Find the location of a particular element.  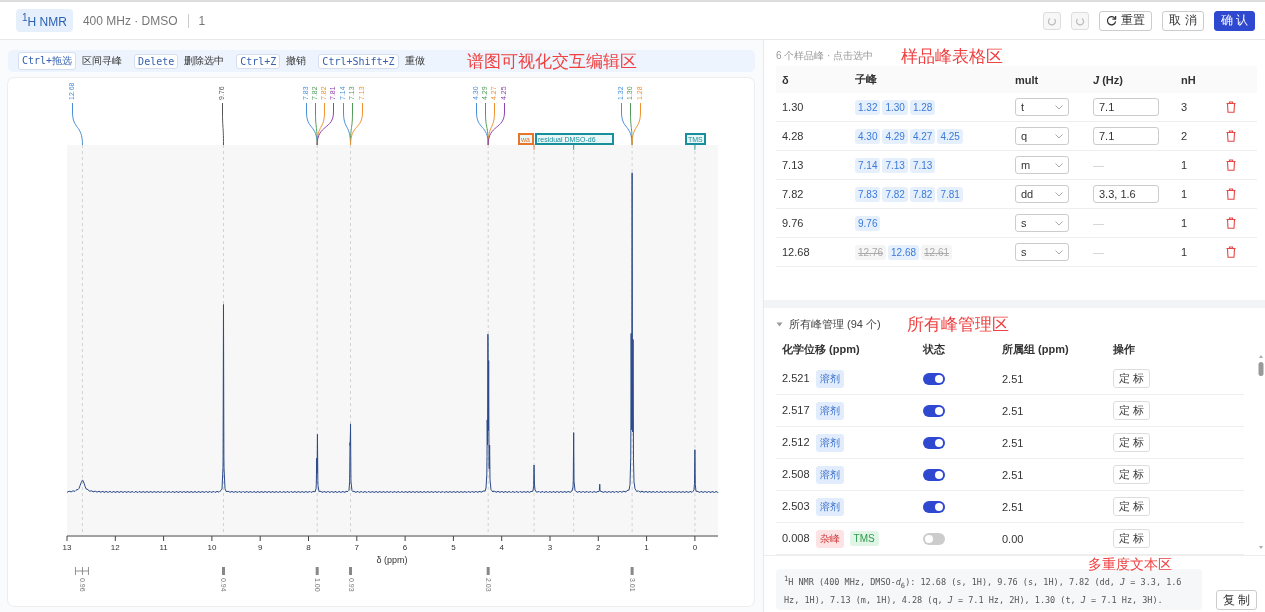

axis-tick-label: 9 is located at coordinates (260, 547).